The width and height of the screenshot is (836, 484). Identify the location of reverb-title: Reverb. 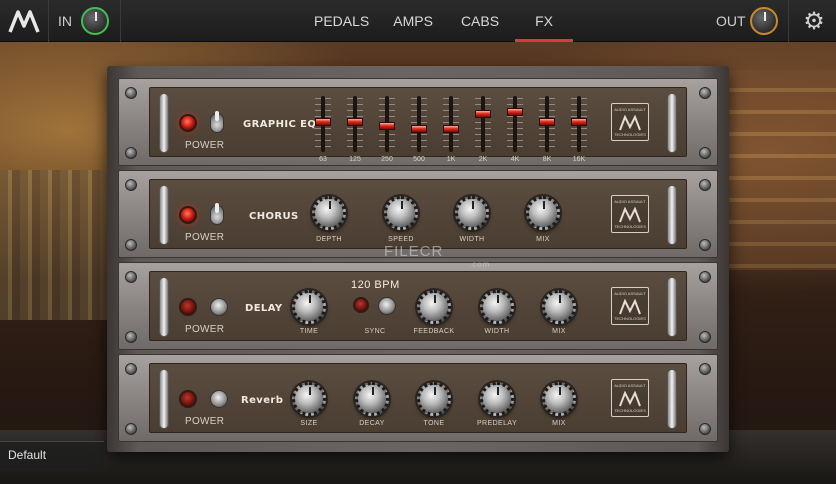
(262, 400).